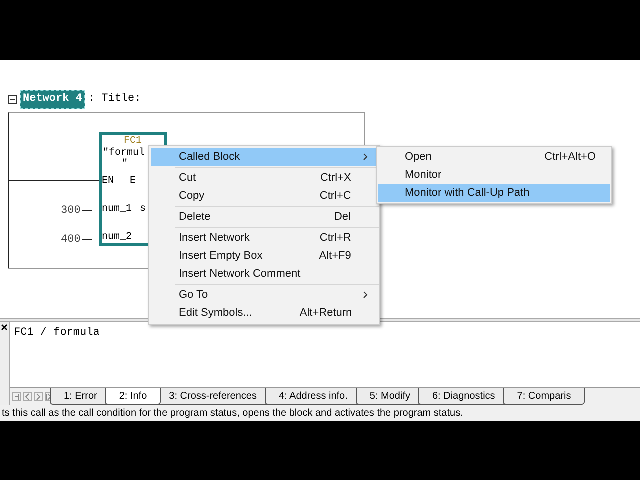 This screenshot has width=640, height=480. I want to click on menu-item: Monitor, so click(494, 175).